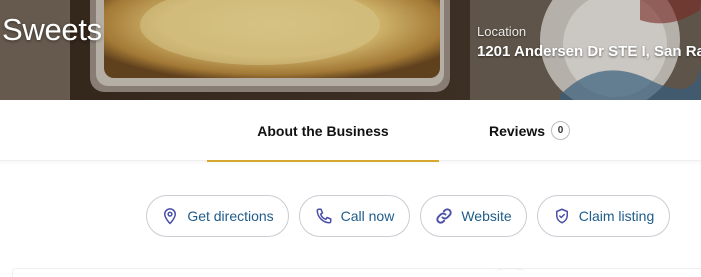 The height and width of the screenshot is (277, 701). Describe the element at coordinates (517, 130) in the screenshot. I see `tab-reviews-label: Reviews` at that location.